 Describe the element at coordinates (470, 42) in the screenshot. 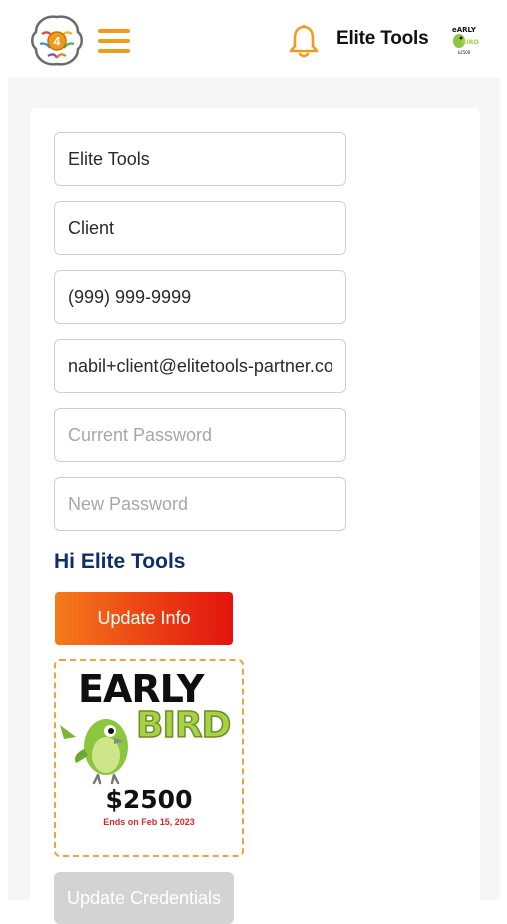

I see `svg-text: BIRD` at that location.